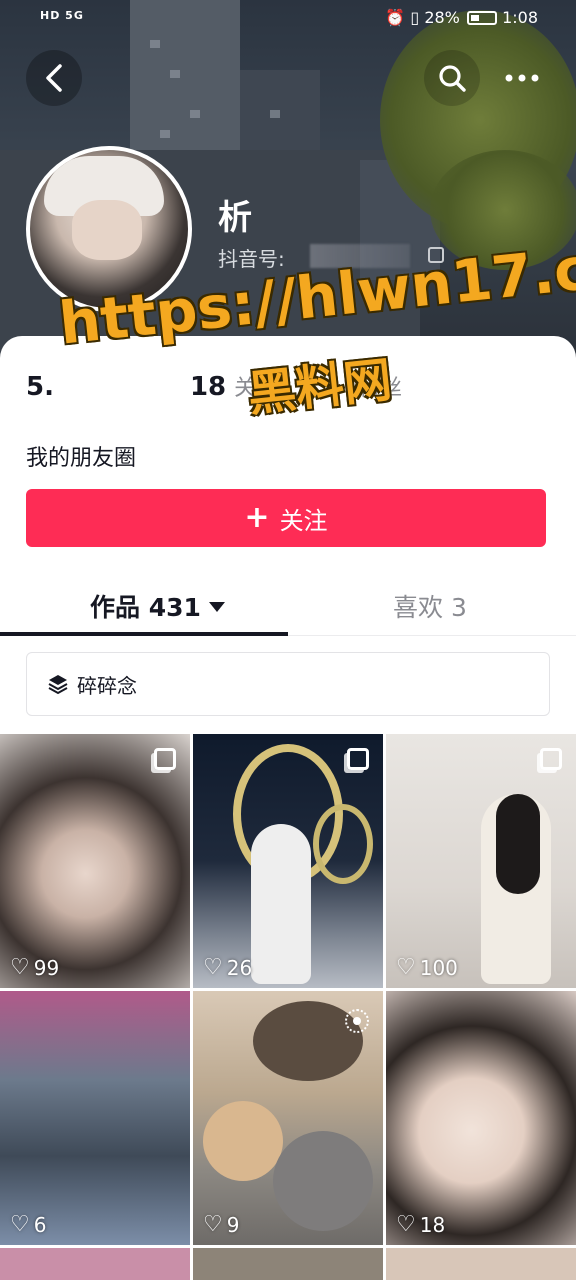  What do you see at coordinates (481, 861) in the screenshot?
I see `post-tile: ♡ 100` at bounding box center [481, 861].